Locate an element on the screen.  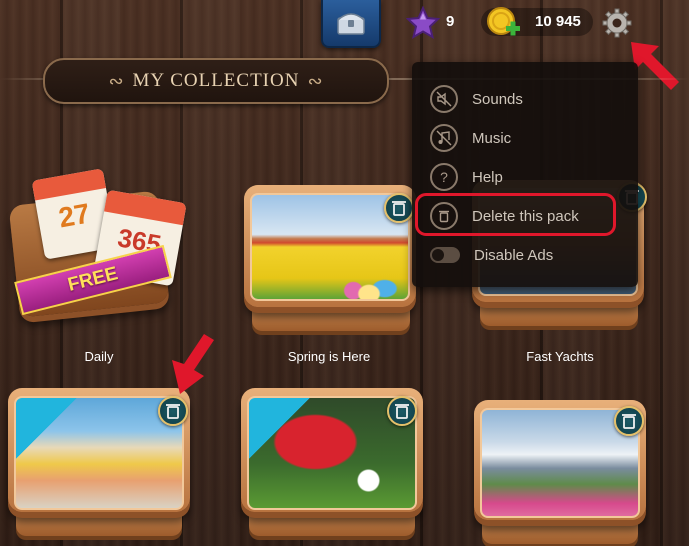
toggle-switch is located at coordinates (445, 255).